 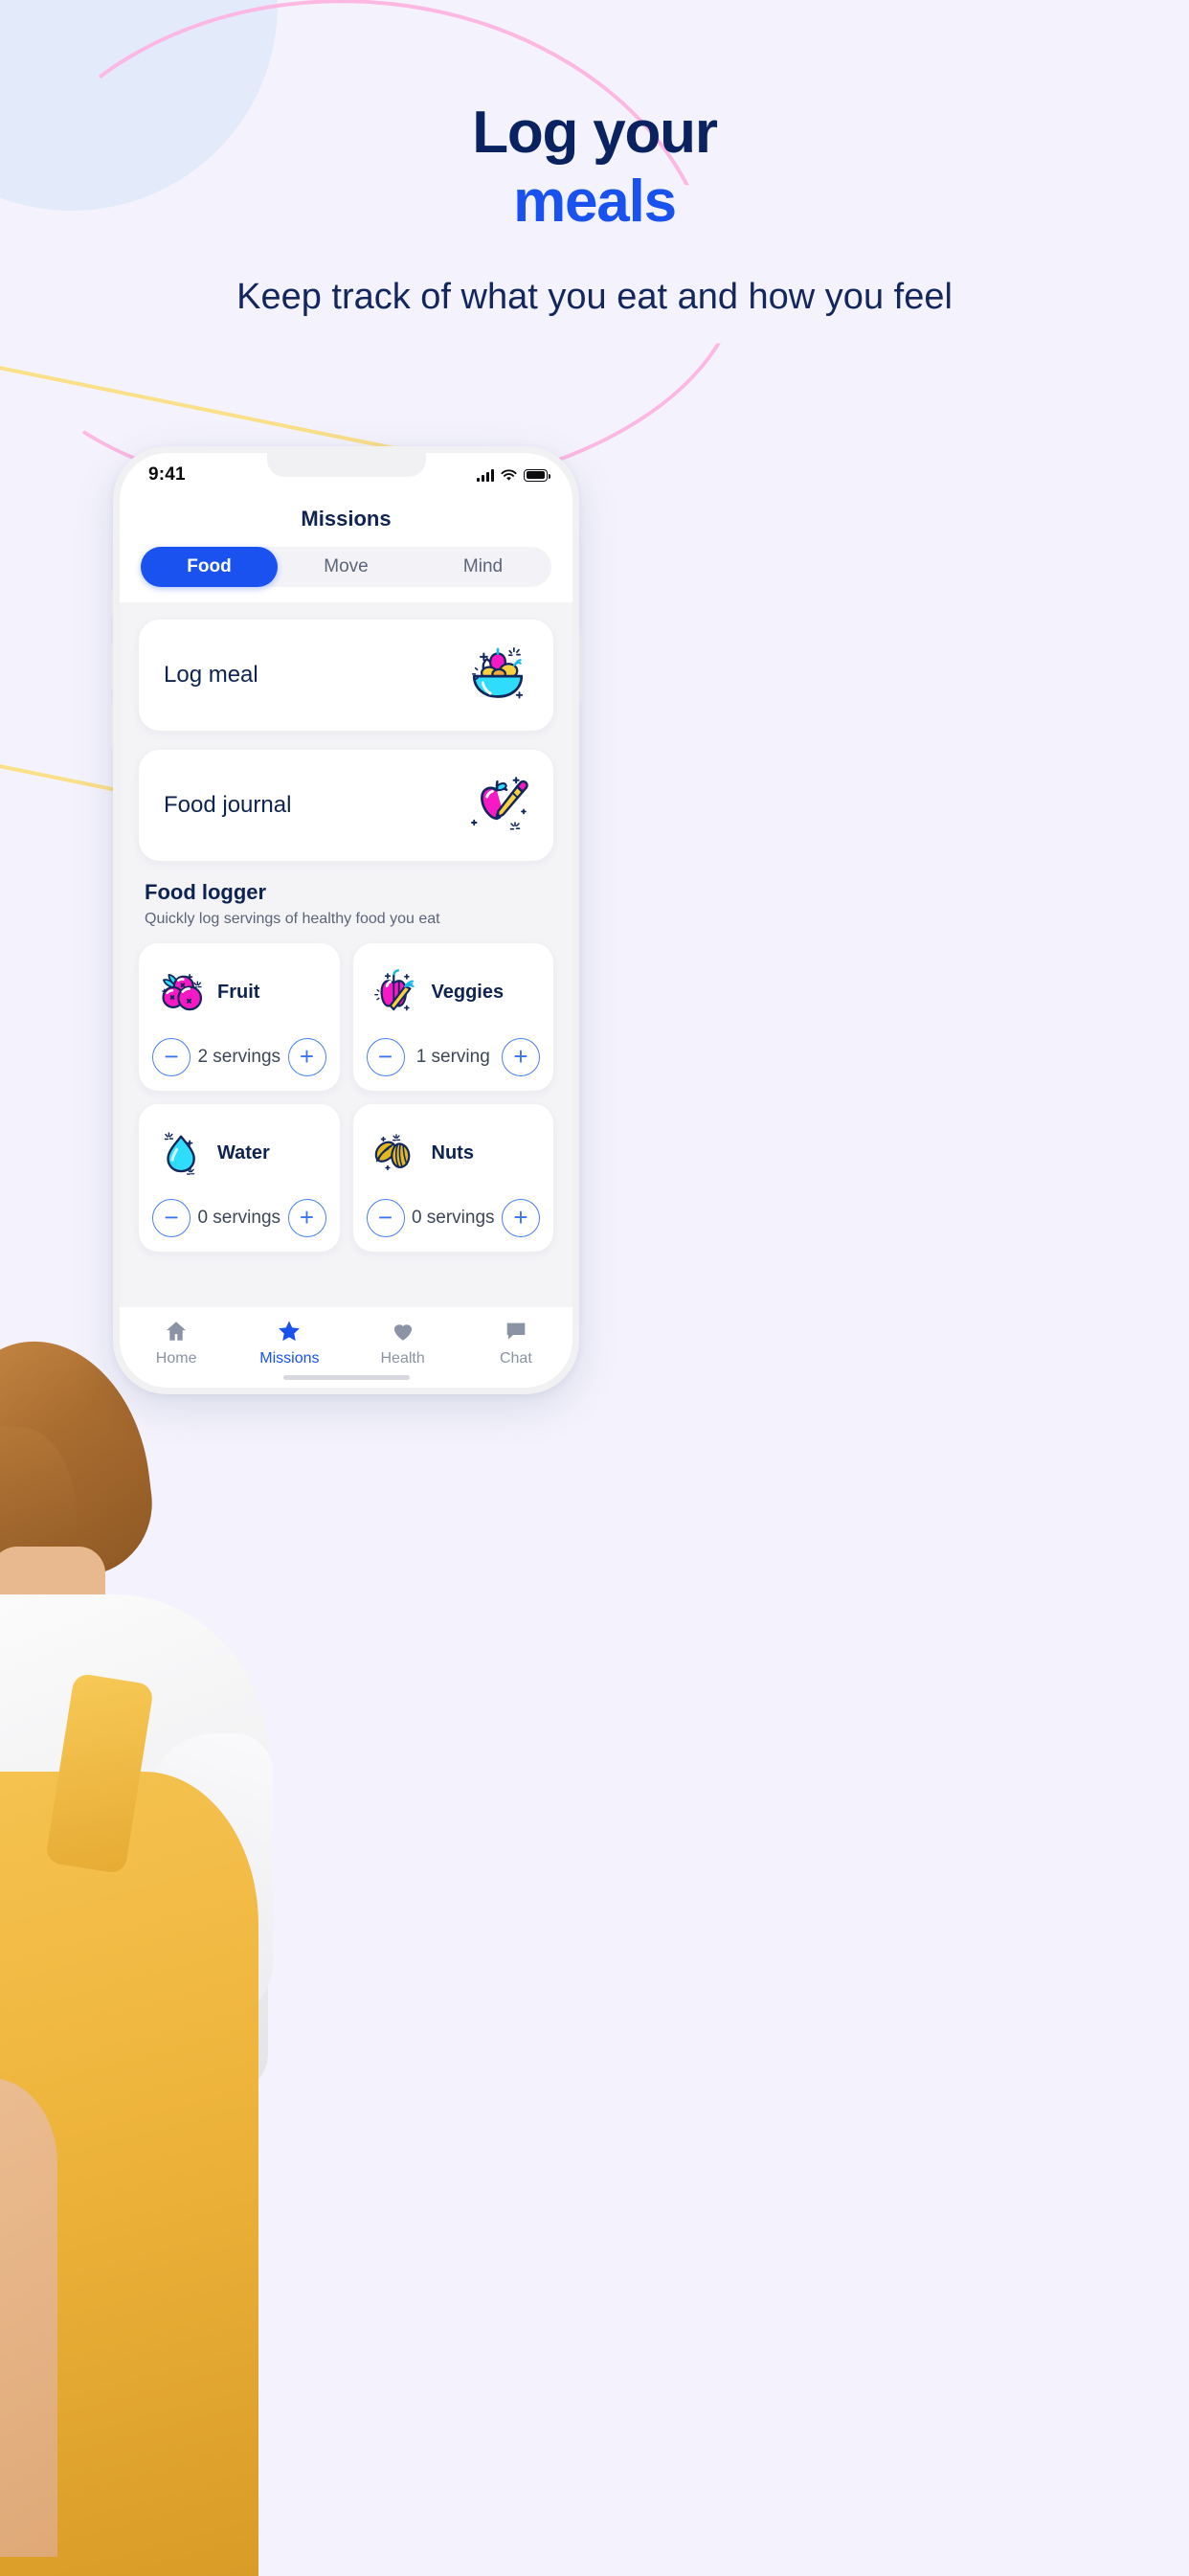 I want to click on fruit-servings-value: 2 servings, so click(x=239, y=1057).